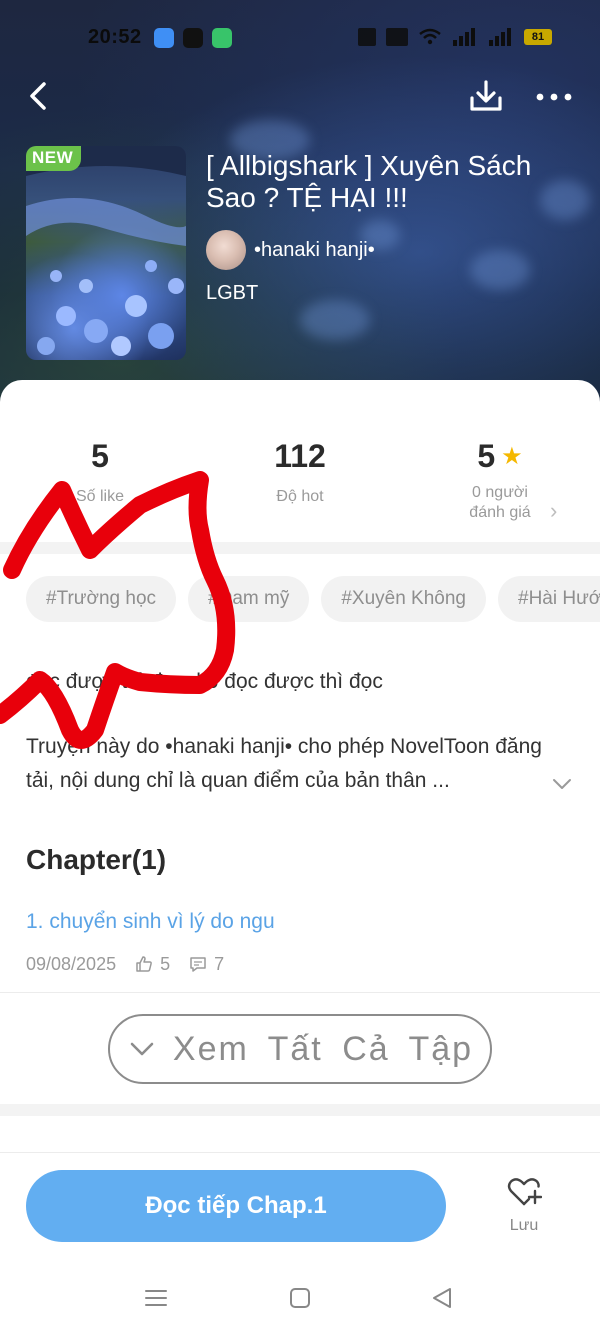 This screenshot has width=600, height=1333. What do you see at coordinates (150, 922) in the screenshot?
I see `chapter-link: 1. chuyển sinh vì lý do ngu` at bounding box center [150, 922].